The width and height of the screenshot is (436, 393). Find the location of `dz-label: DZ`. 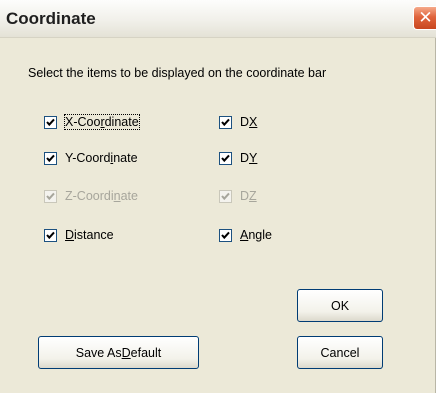

dz-label: DZ is located at coordinates (248, 196).